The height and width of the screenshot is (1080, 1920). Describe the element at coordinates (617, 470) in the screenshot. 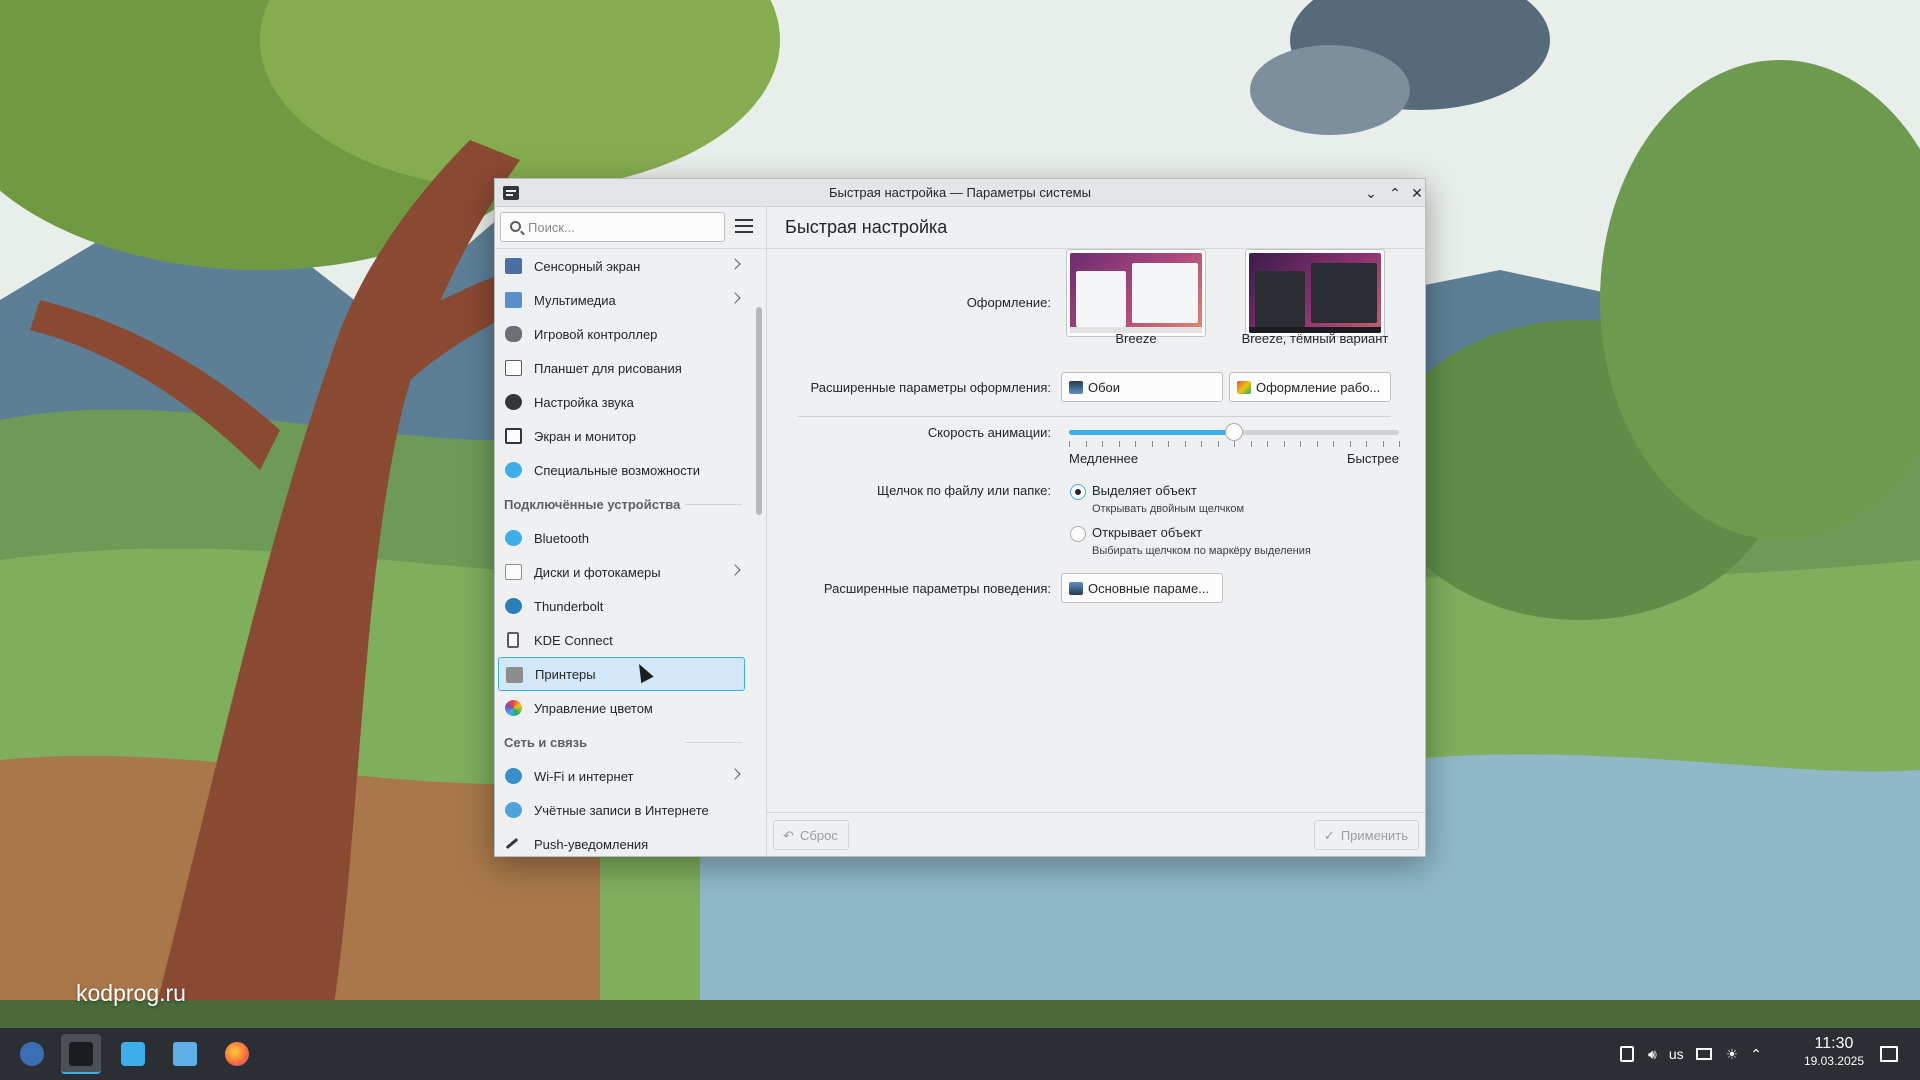

I see `sidebar-item-label: Специальные возможности` at that location.